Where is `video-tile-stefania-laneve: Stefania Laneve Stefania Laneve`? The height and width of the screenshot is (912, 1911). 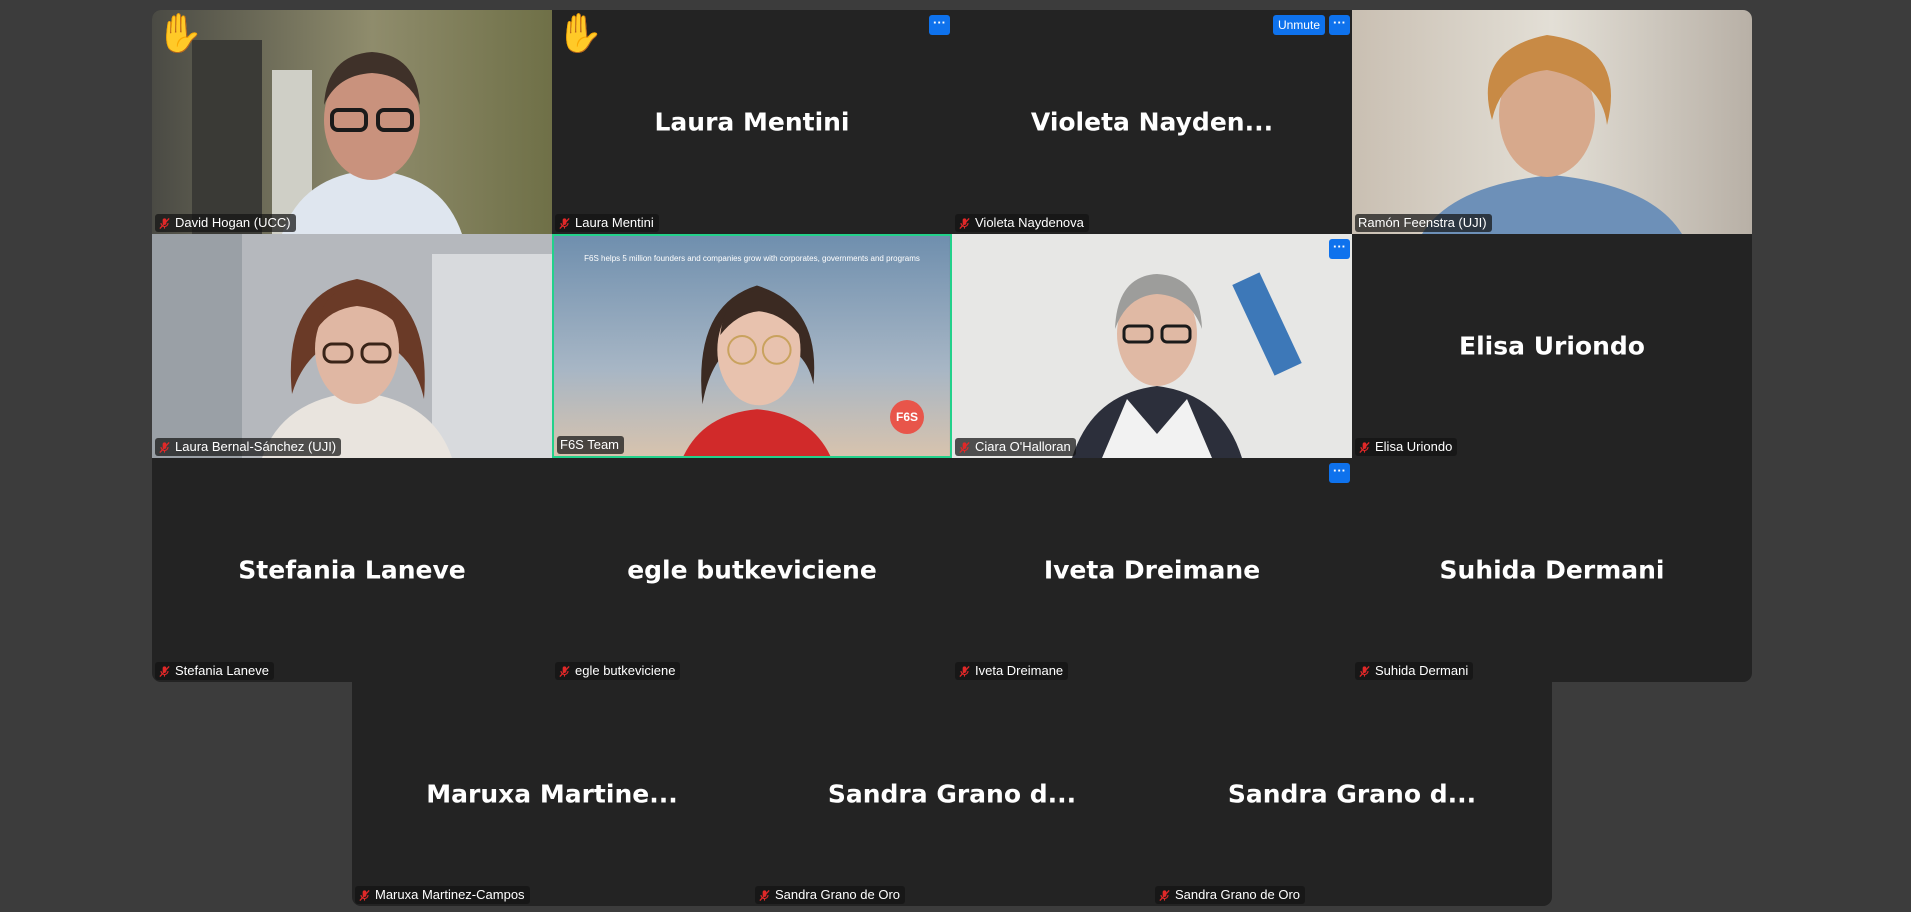 video-tile-stefania-laneve: Stefania Laneve Stefania Laneve is located at coordinates (352, 570).